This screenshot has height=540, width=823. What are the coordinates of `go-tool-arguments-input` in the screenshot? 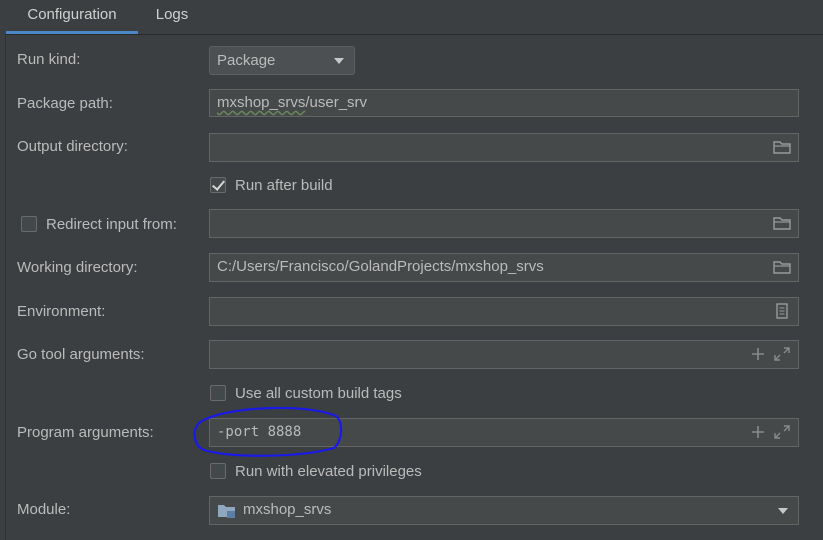 It's located at (504, 354).